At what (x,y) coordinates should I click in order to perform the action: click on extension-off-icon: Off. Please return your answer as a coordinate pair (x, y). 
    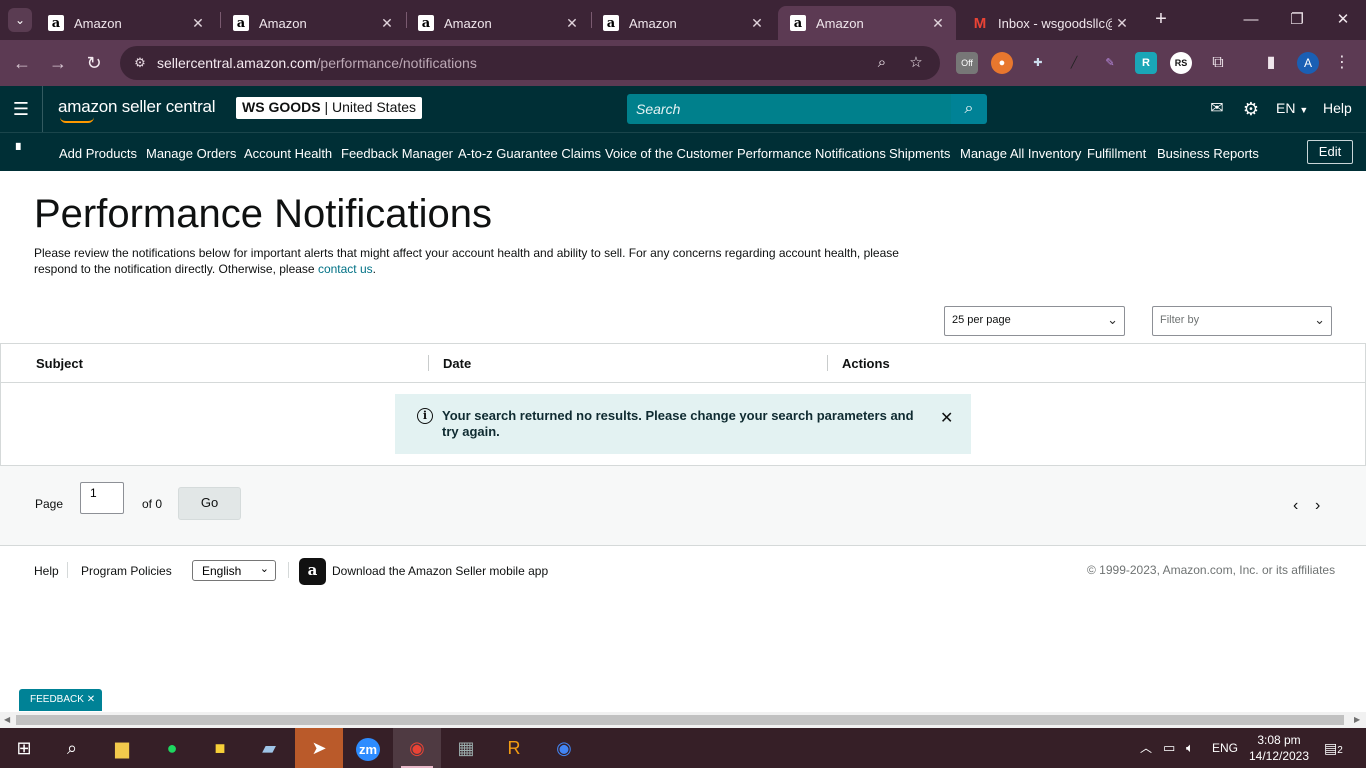
    Looking at the image, I should click on (967, 63).